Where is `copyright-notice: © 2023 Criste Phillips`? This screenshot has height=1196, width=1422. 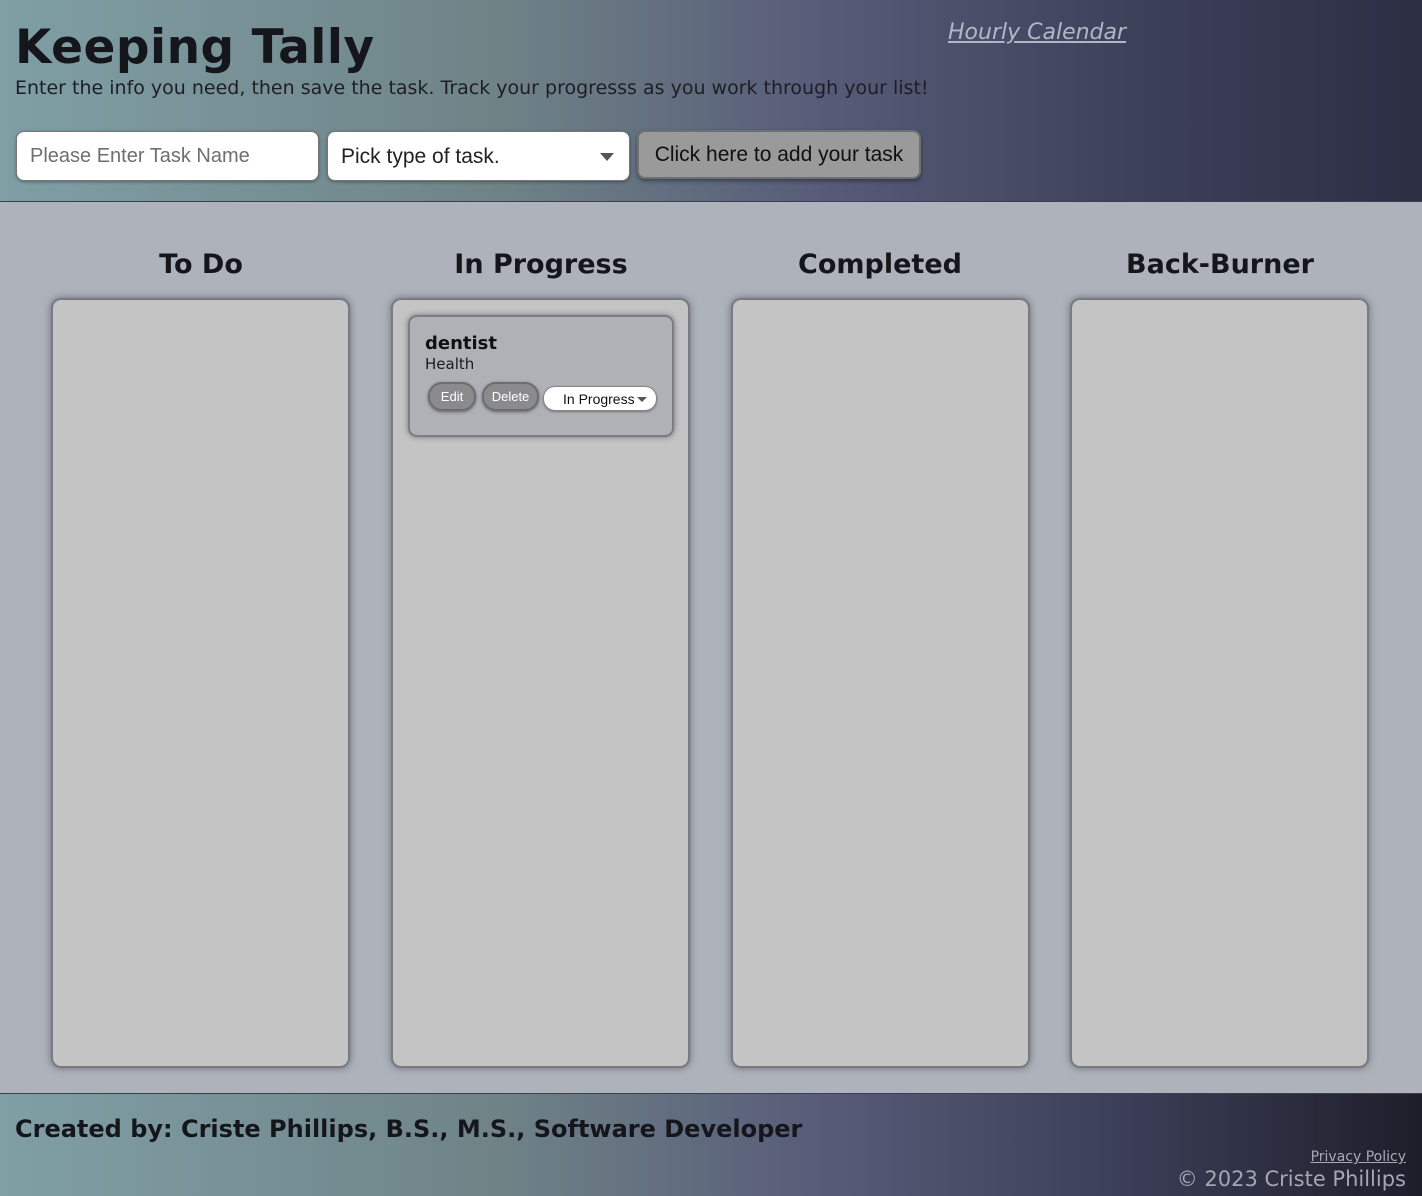 copyright-notice: © 2023 Criste Phillips is located at coordinates (1291, 1179).